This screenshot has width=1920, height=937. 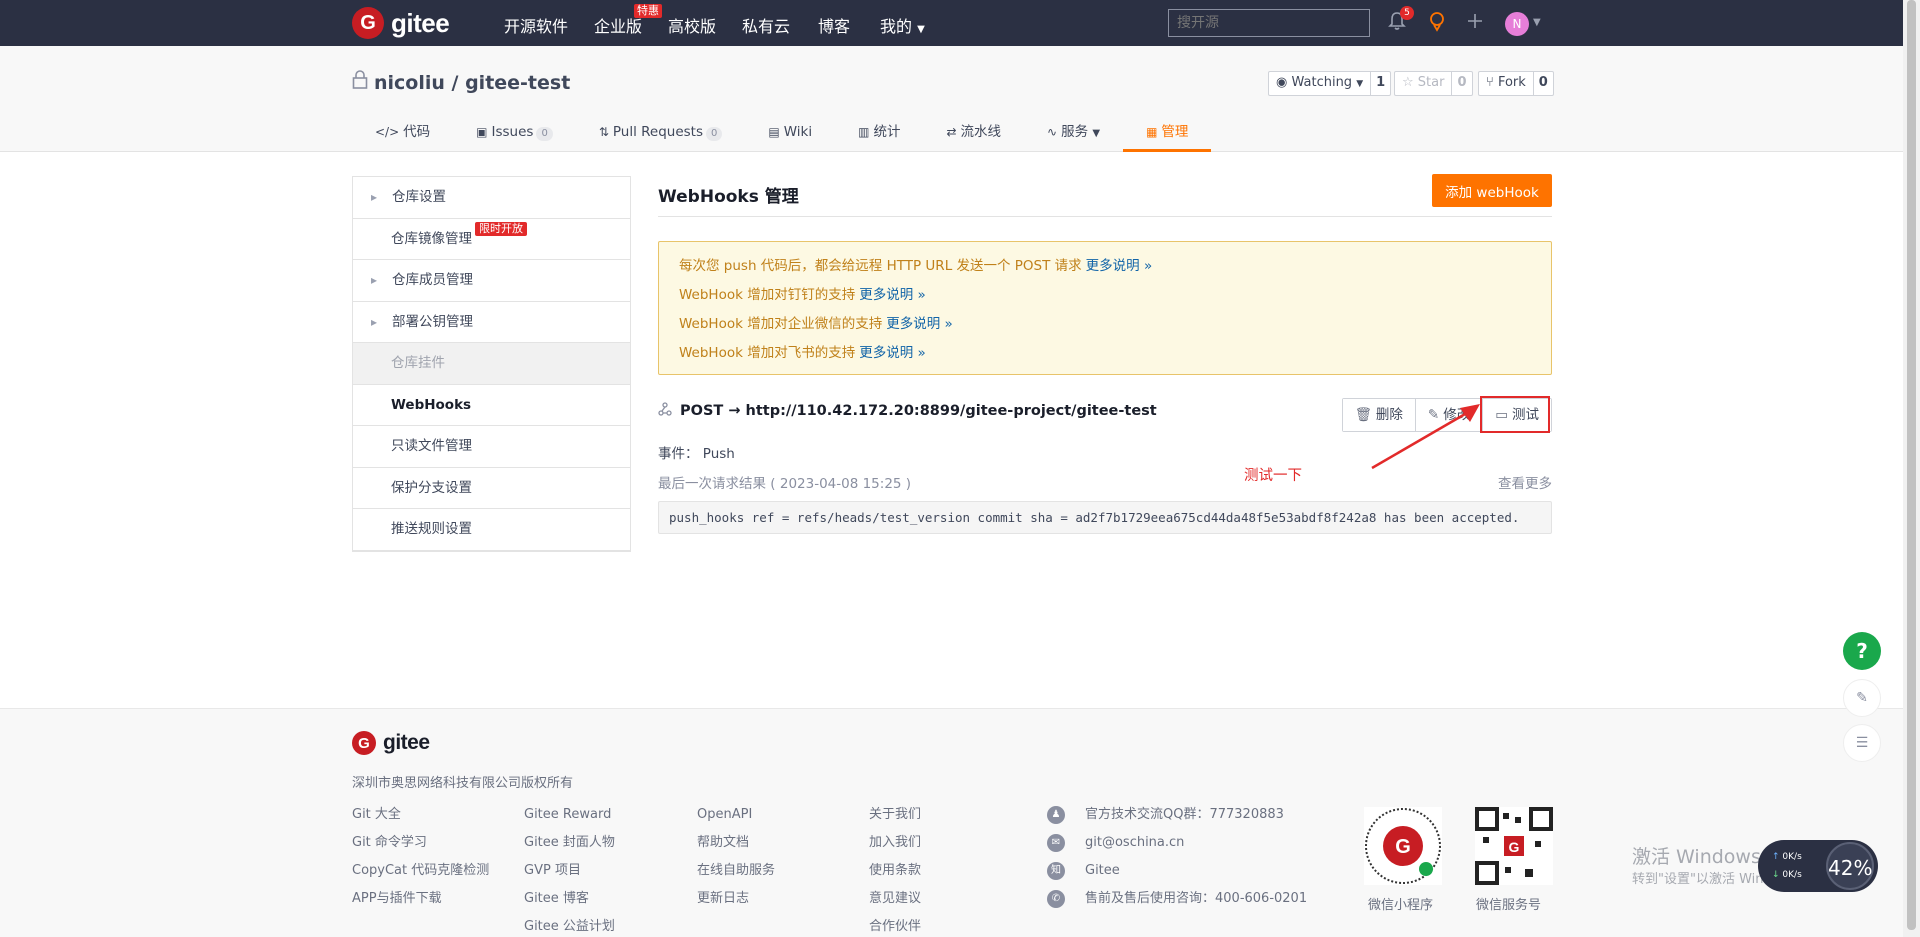 I want to click on avatar: N, so click(x=1517, y=24).